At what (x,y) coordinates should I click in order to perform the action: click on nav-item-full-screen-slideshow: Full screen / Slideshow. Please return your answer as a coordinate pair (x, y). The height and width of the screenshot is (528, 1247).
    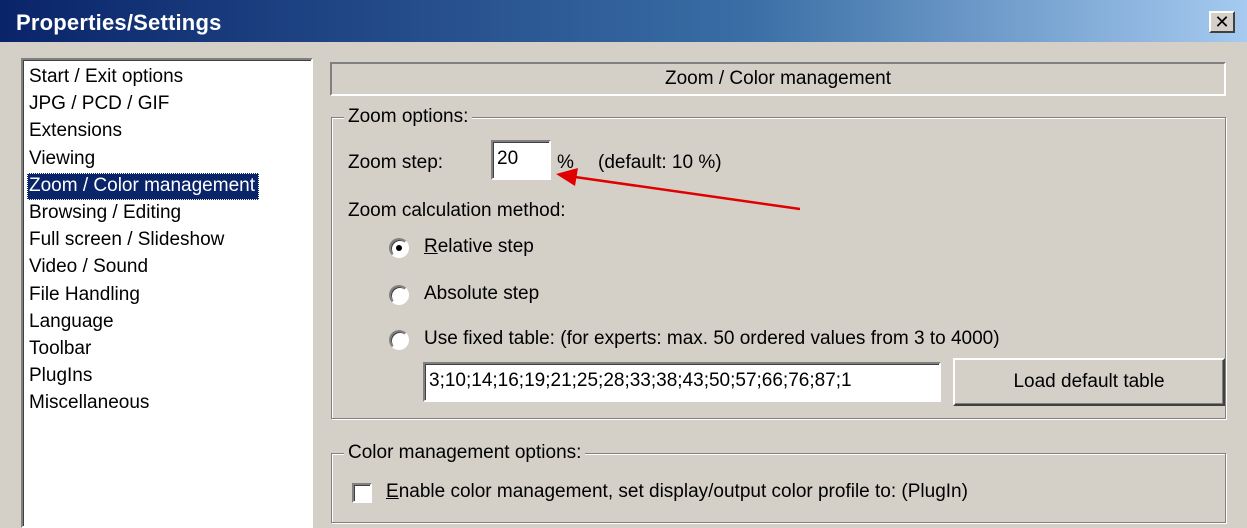
    Looking at the image, I should click on (169, 240).